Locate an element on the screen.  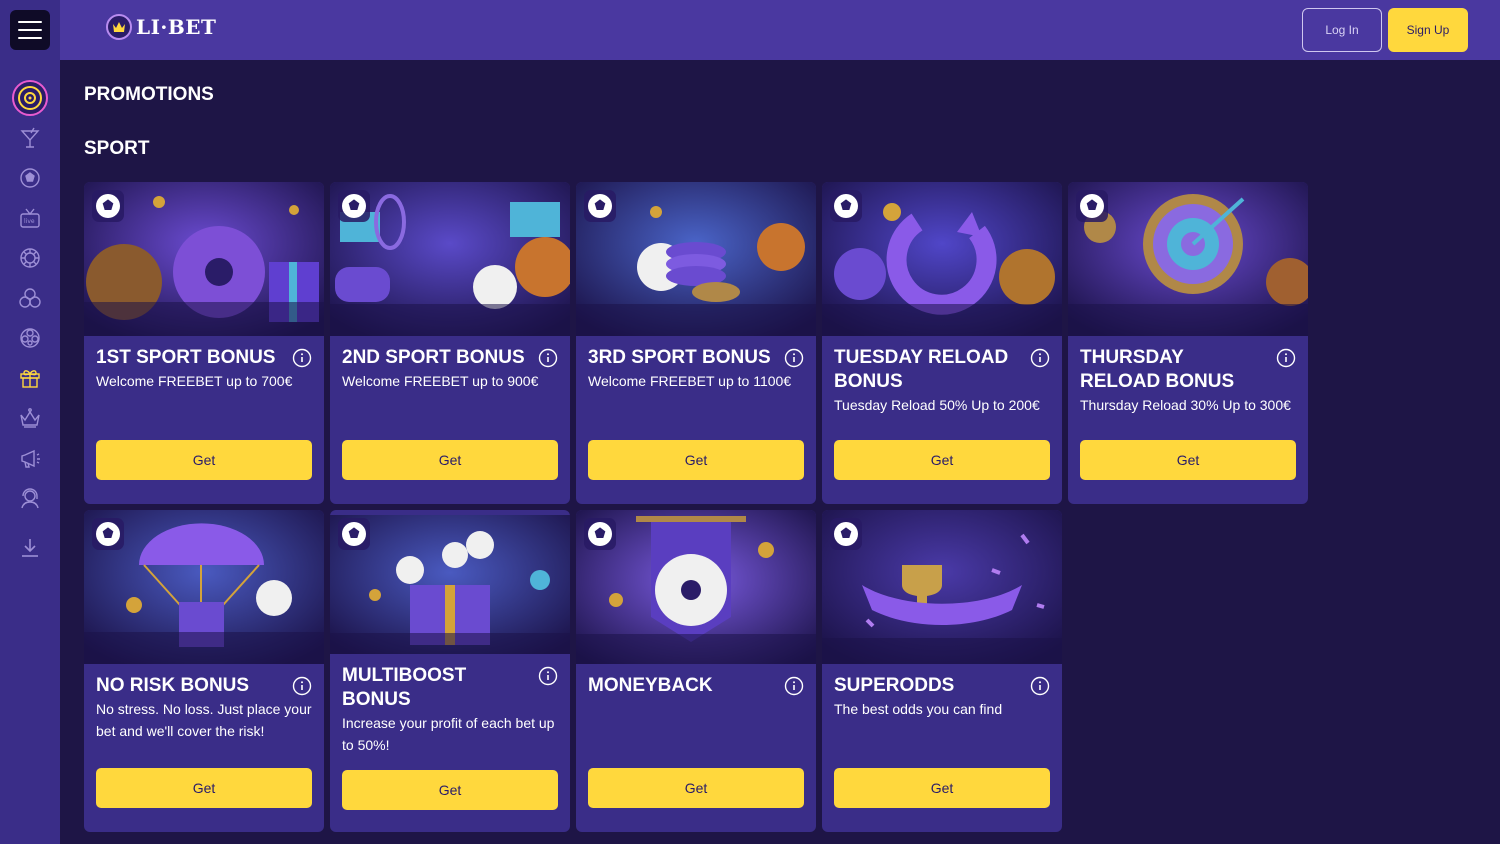
support-agent-icon is located at coordinates (30, 498).